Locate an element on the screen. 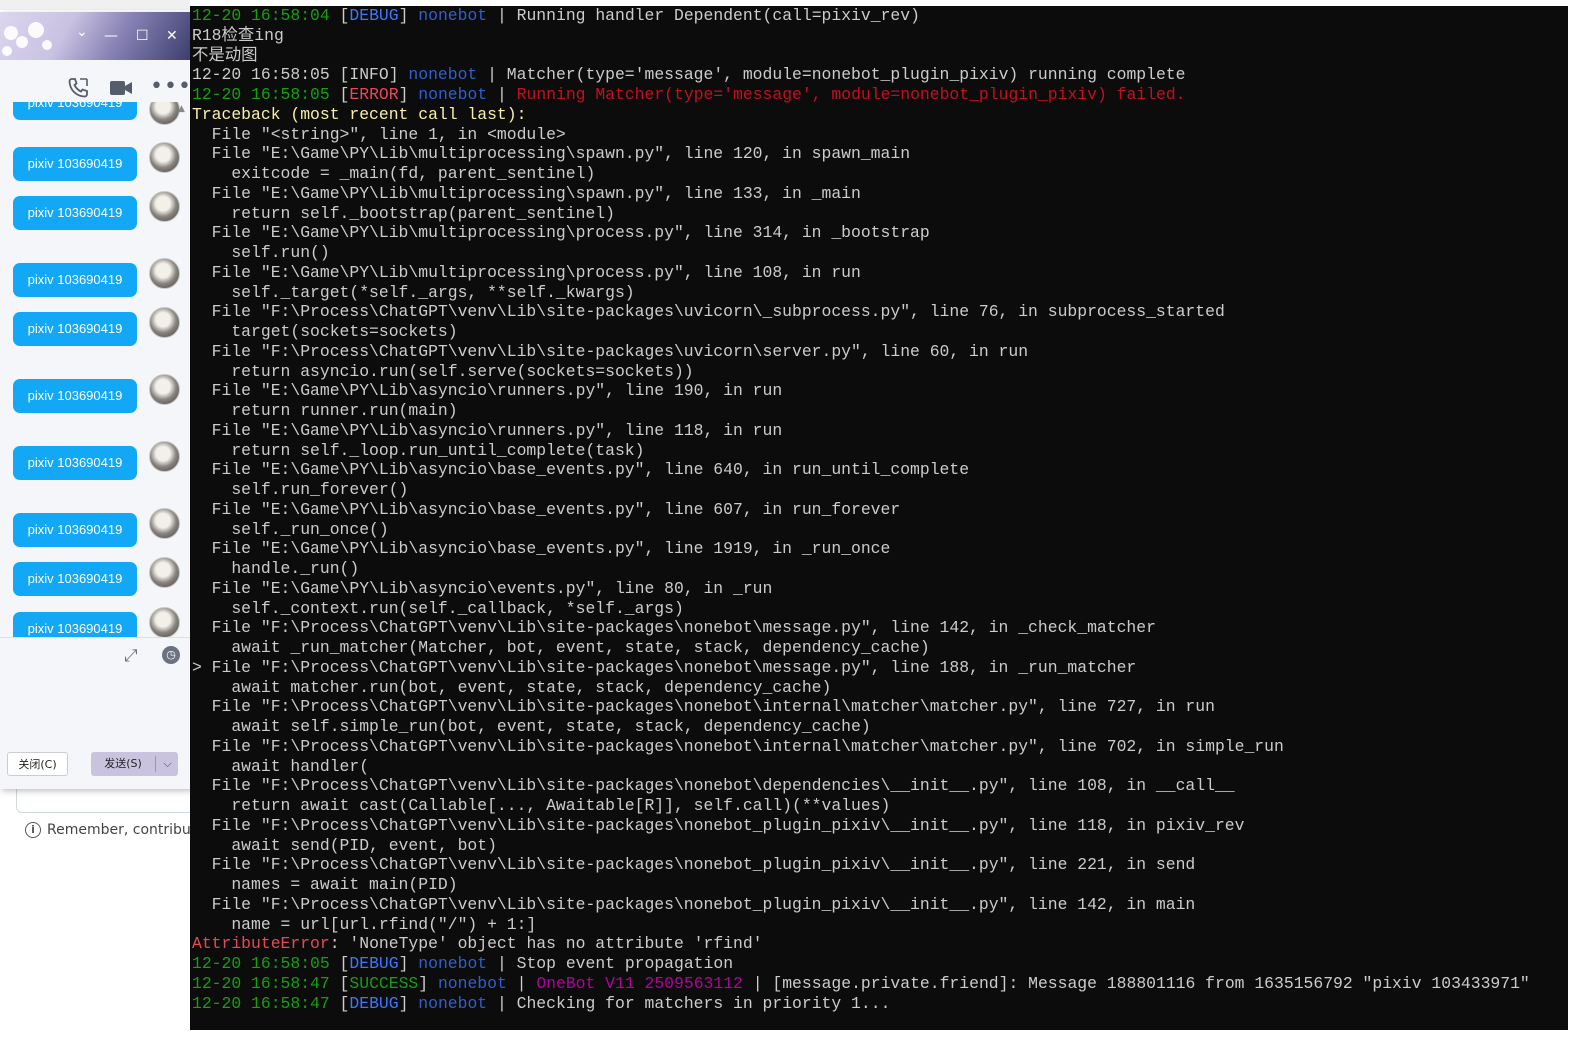 This screenshot has height=1044, width=1589. terminal-line: File "<string>", line 1, in <module> is located at coordinates (861, 135).